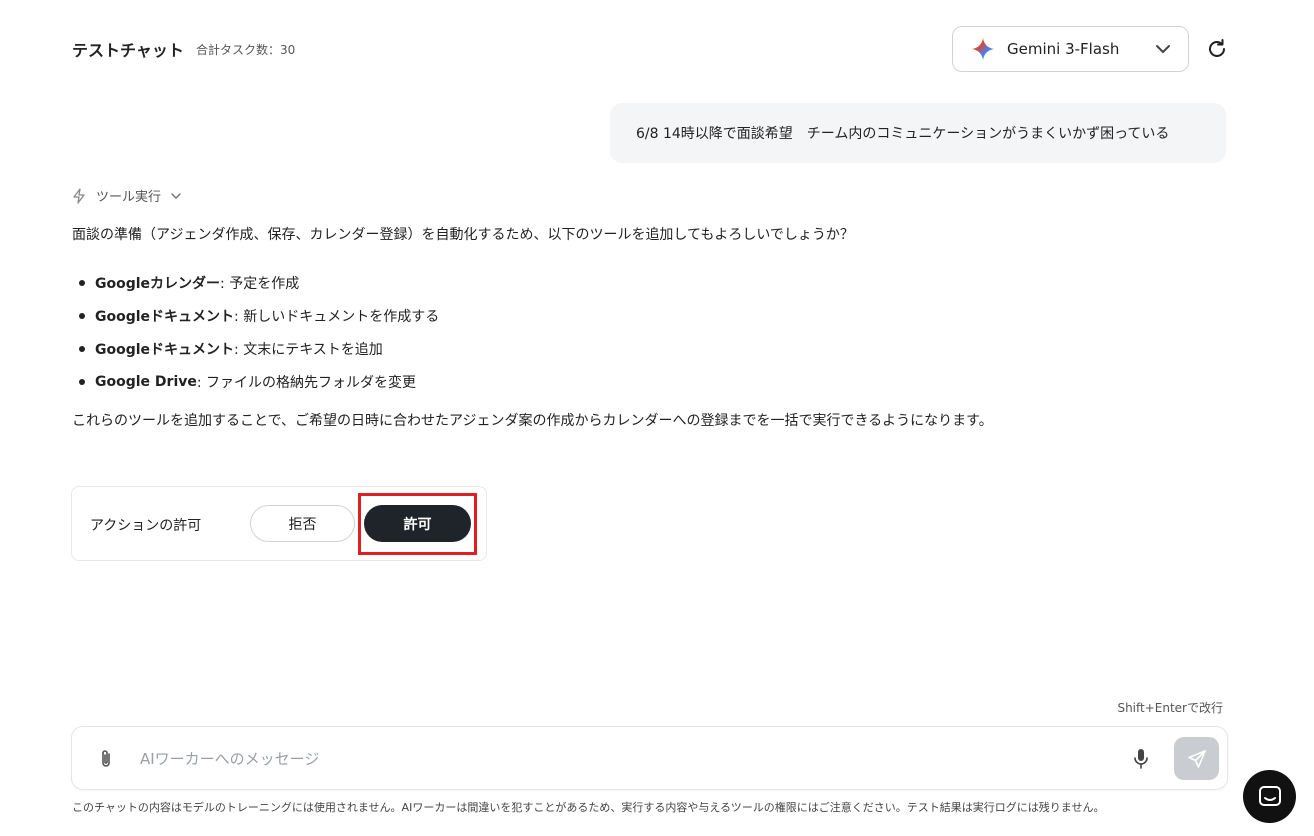 This screenshot has height=836, width=1314. Describe the element at coordinates (417, 524) in the screenshot. I see `highlight-box` at that location.